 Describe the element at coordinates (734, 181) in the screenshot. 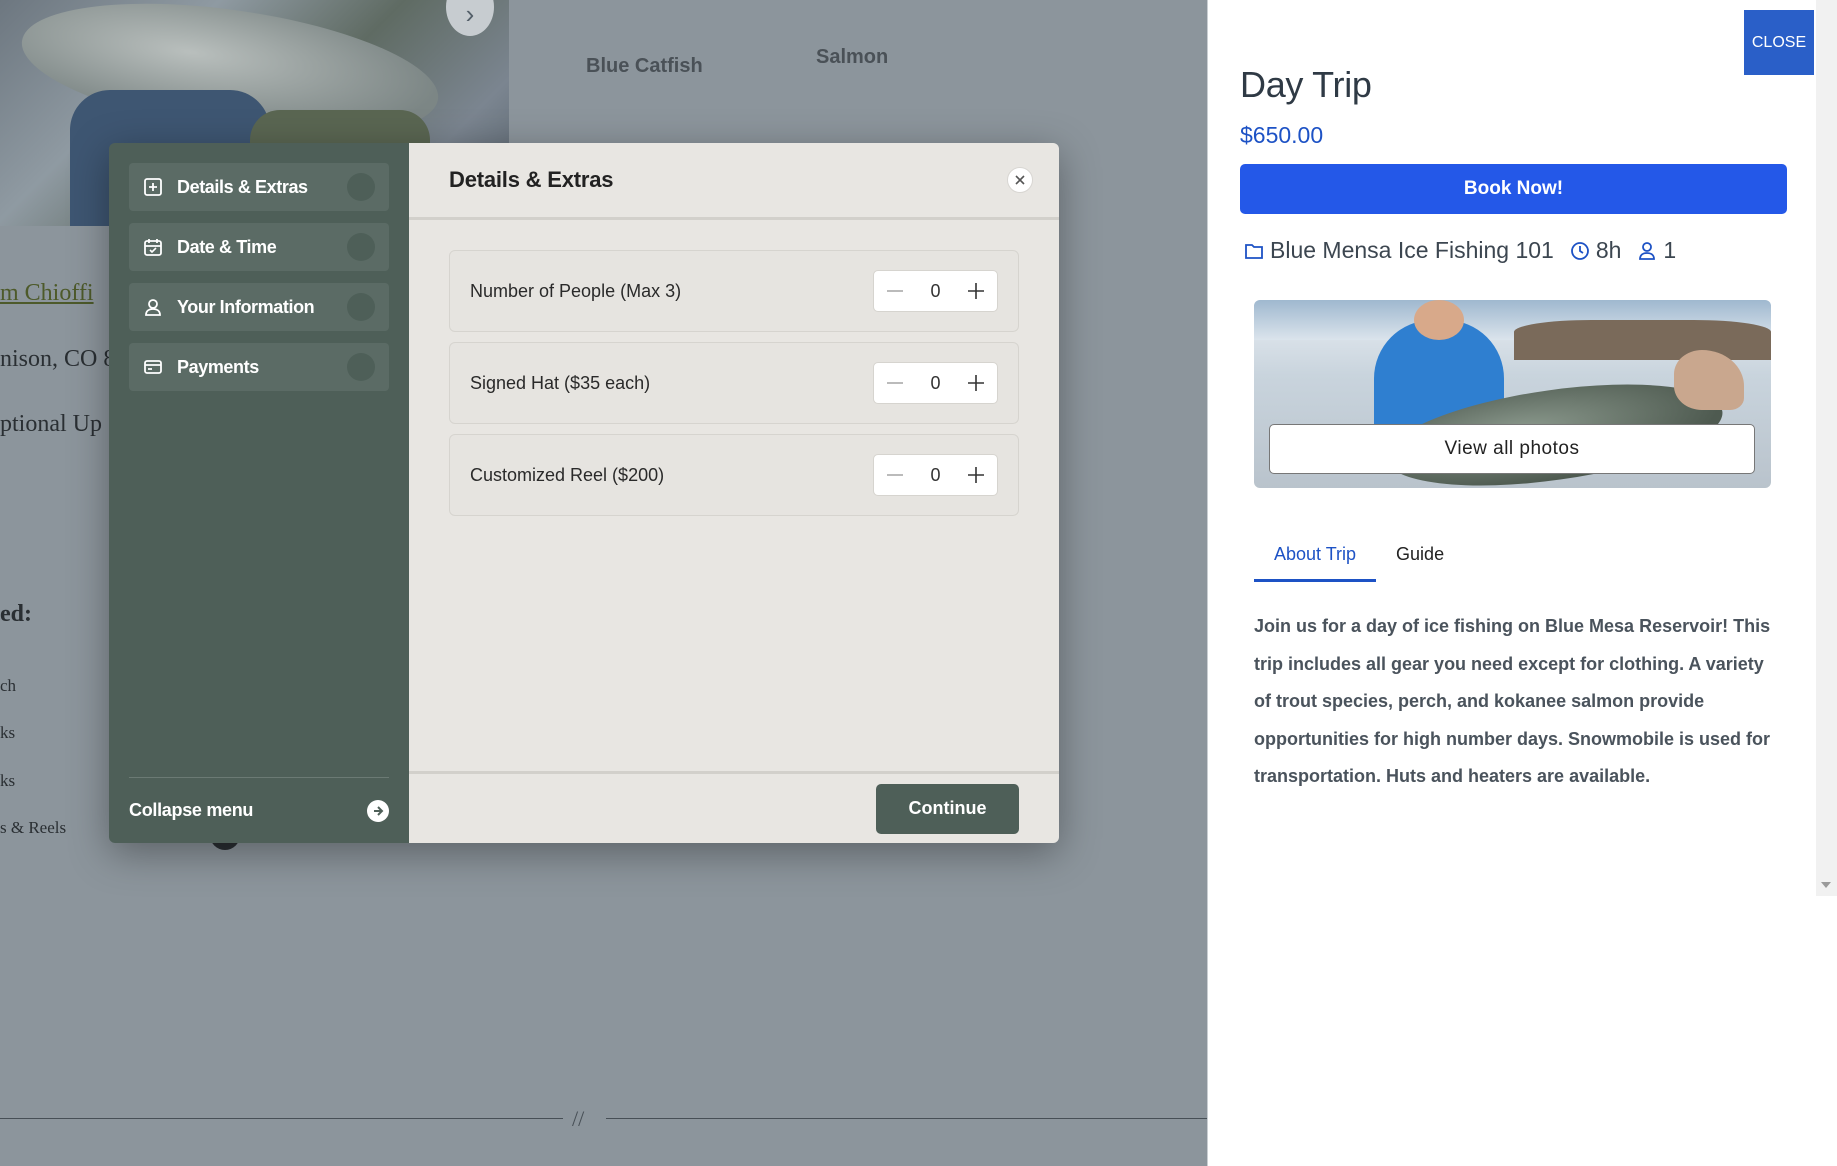

I see `modal-header: Details & Extras` at that location.